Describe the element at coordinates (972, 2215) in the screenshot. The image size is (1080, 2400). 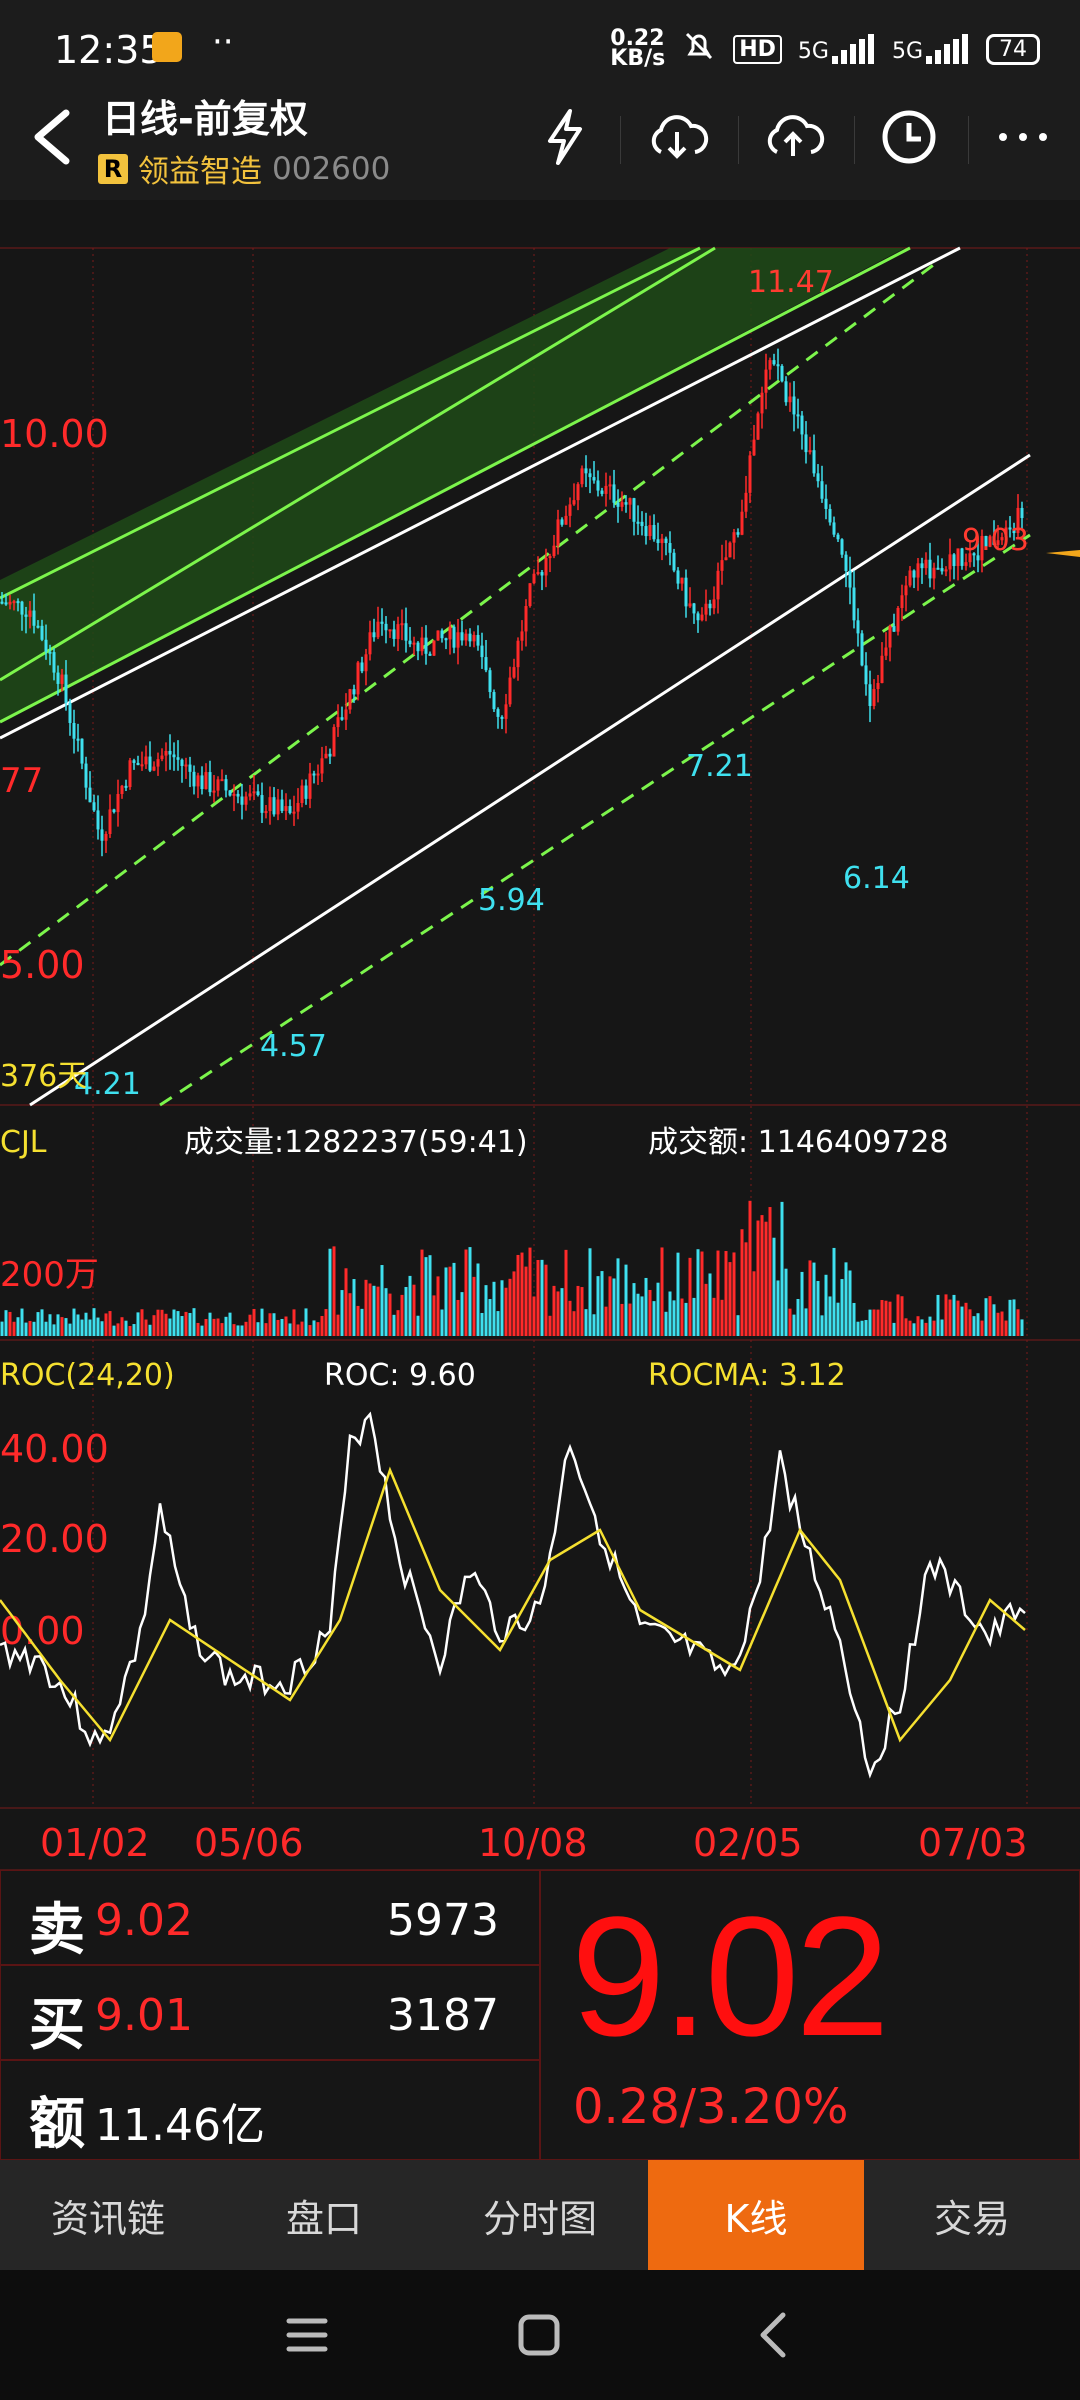
I see `tab-trade: 交易` at that location.